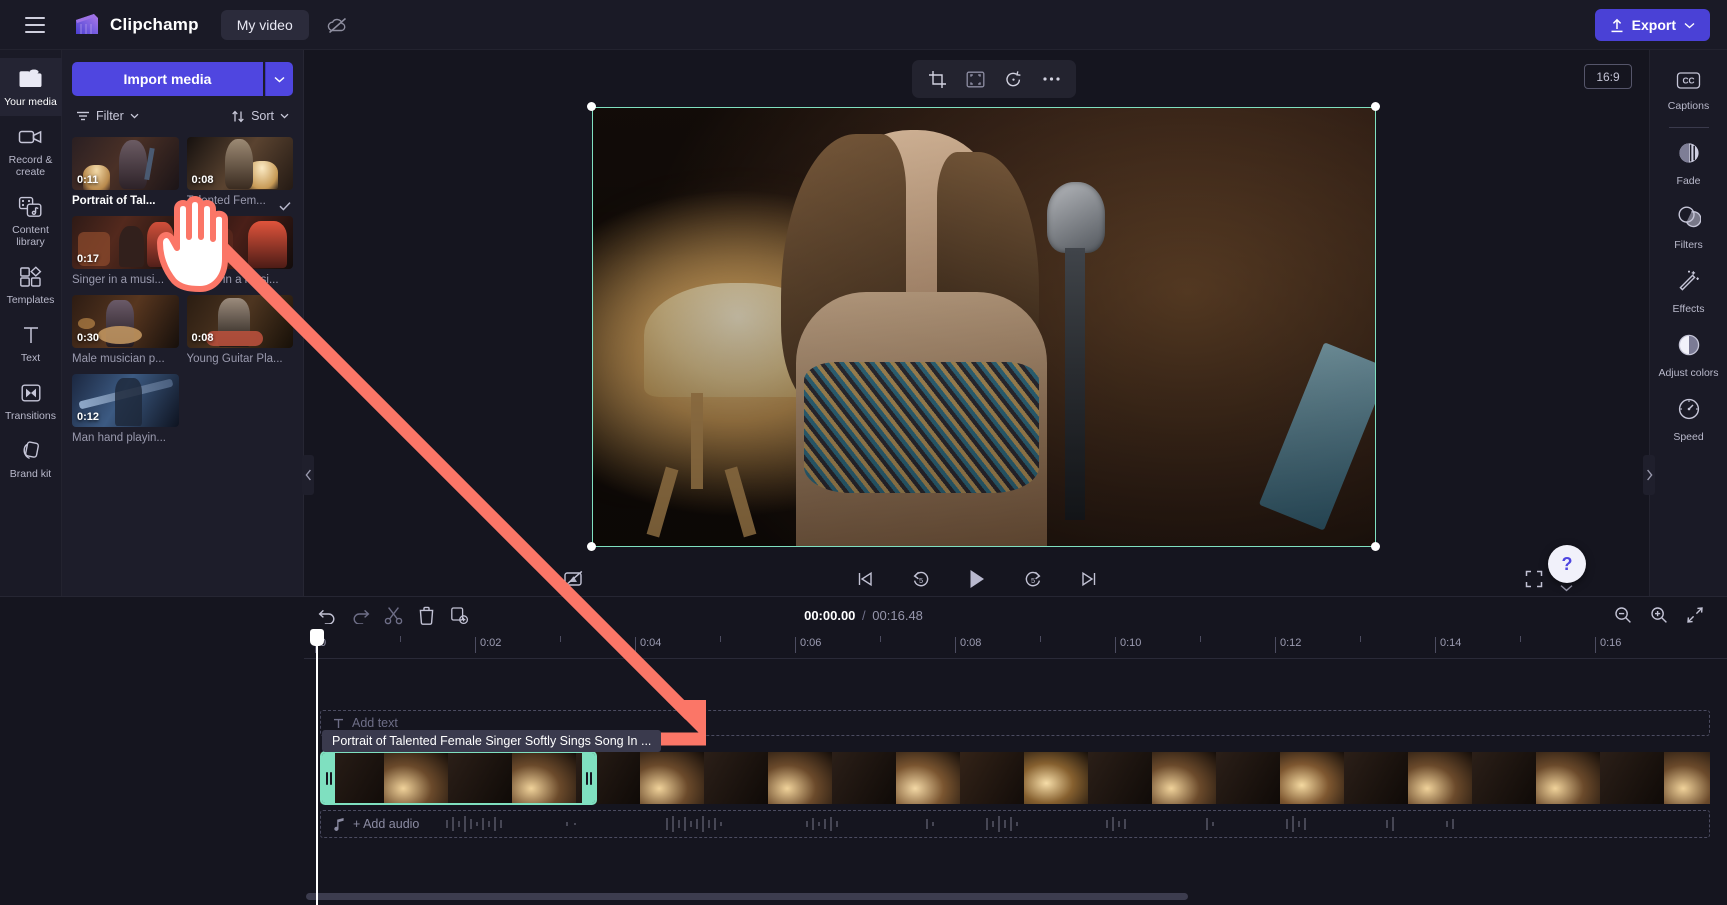 The height and width of the screenshot is (905, 1727). What do you see at coordinates (31, 451) in the screenshot?
I see `brand-kit-icon` at bounding box center [31, 451].